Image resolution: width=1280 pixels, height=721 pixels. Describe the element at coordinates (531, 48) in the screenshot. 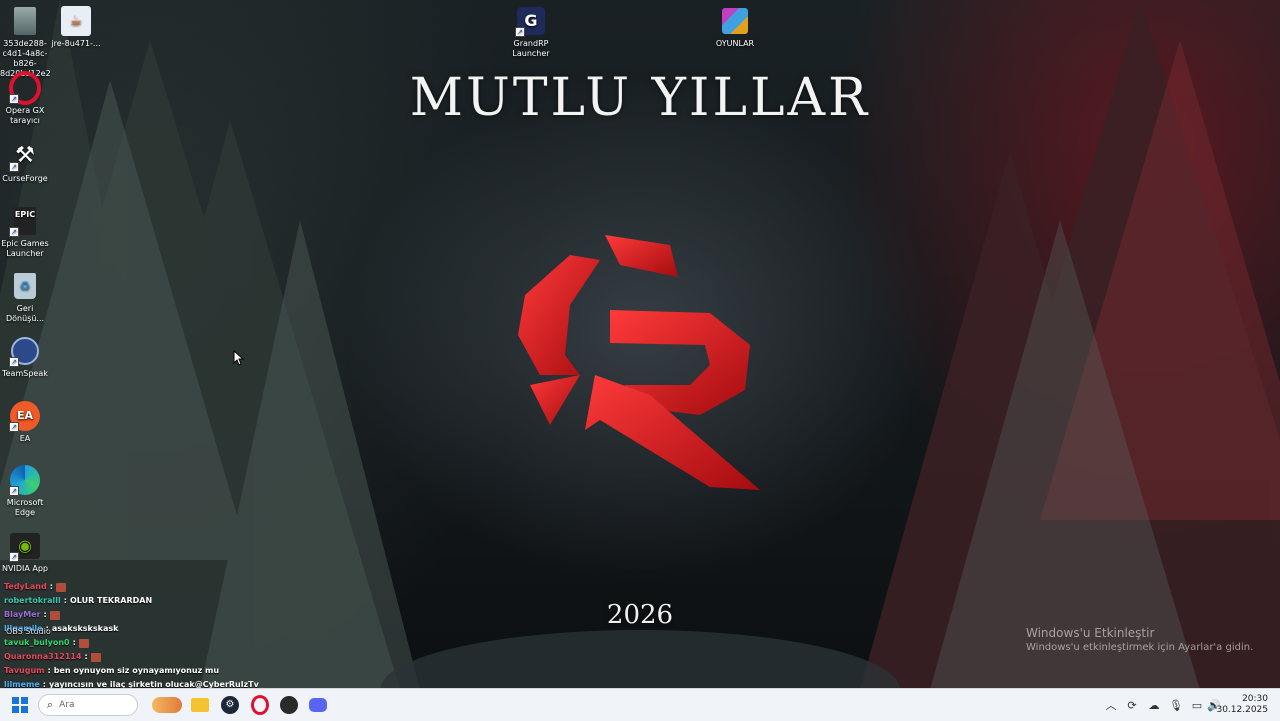

I see `desktop-icon-label: GrandRP Launcher` at that location.